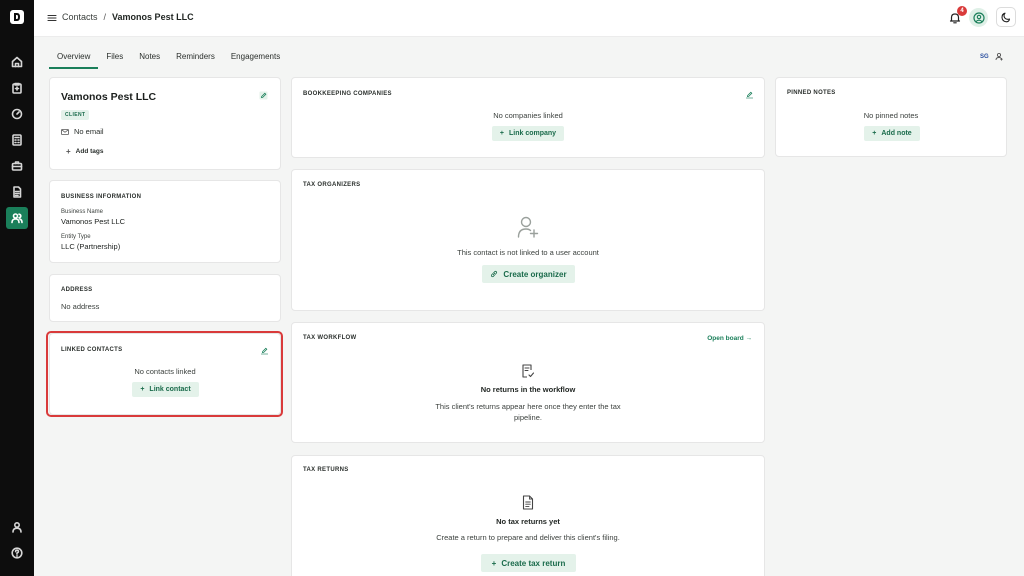 This screenshot has width=1024, height=576. I want to click on clipboard-icon, so click(17, 88).